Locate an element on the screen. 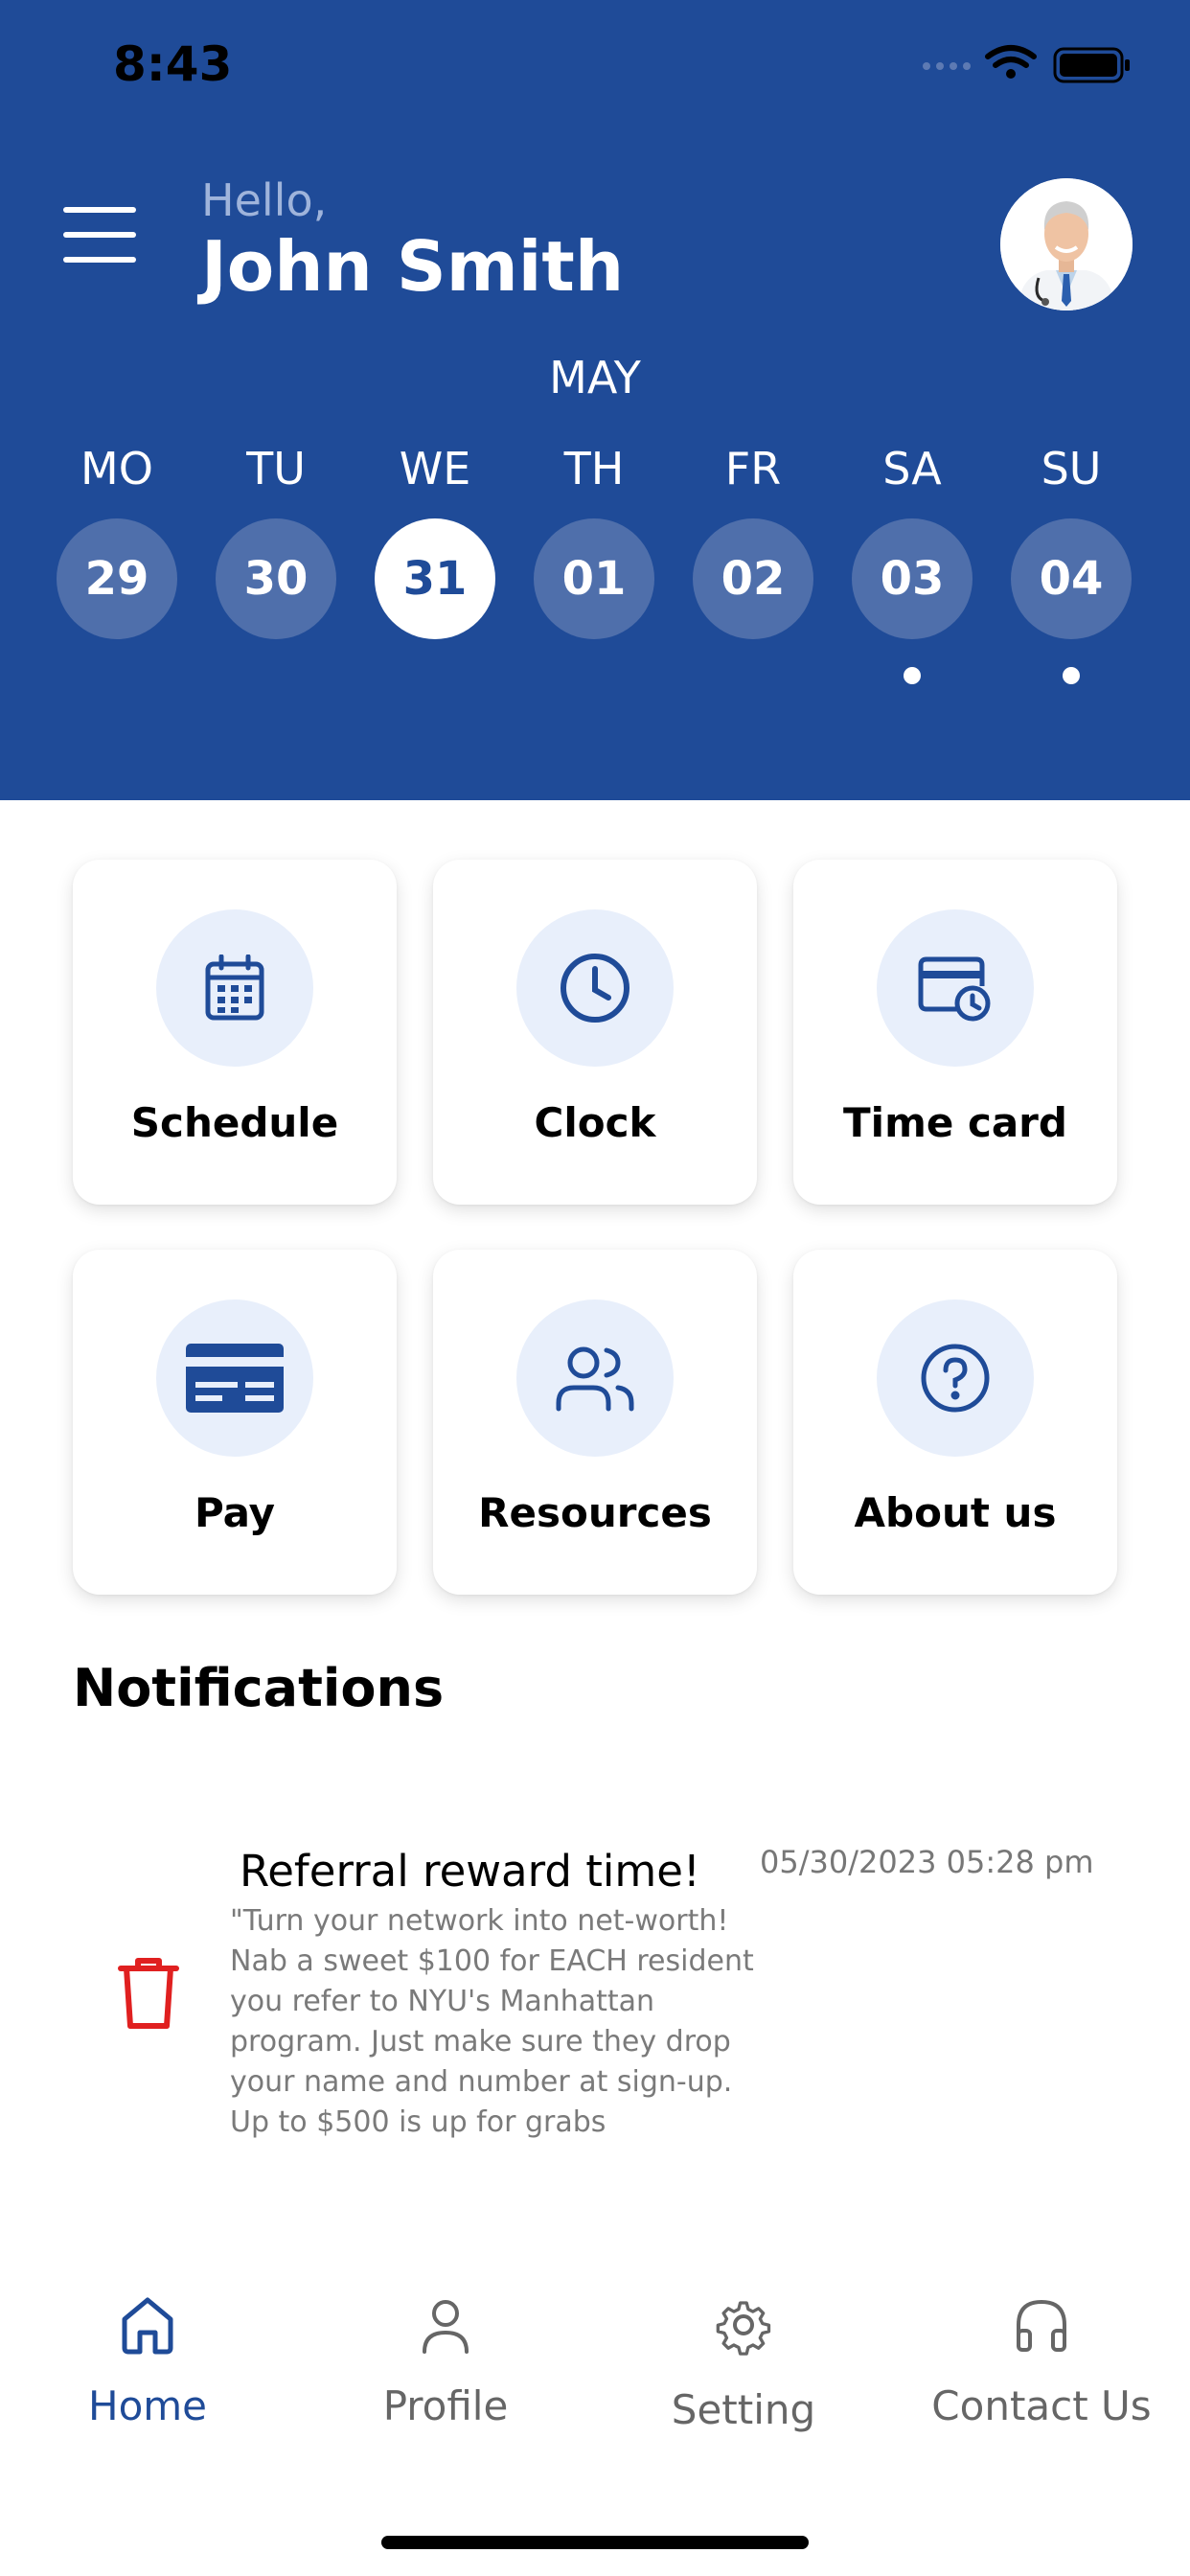 Image resolution: width=1190 pixels, height=2576 pixels. clock-tile: Clock is located at coordinates (595, 1032).